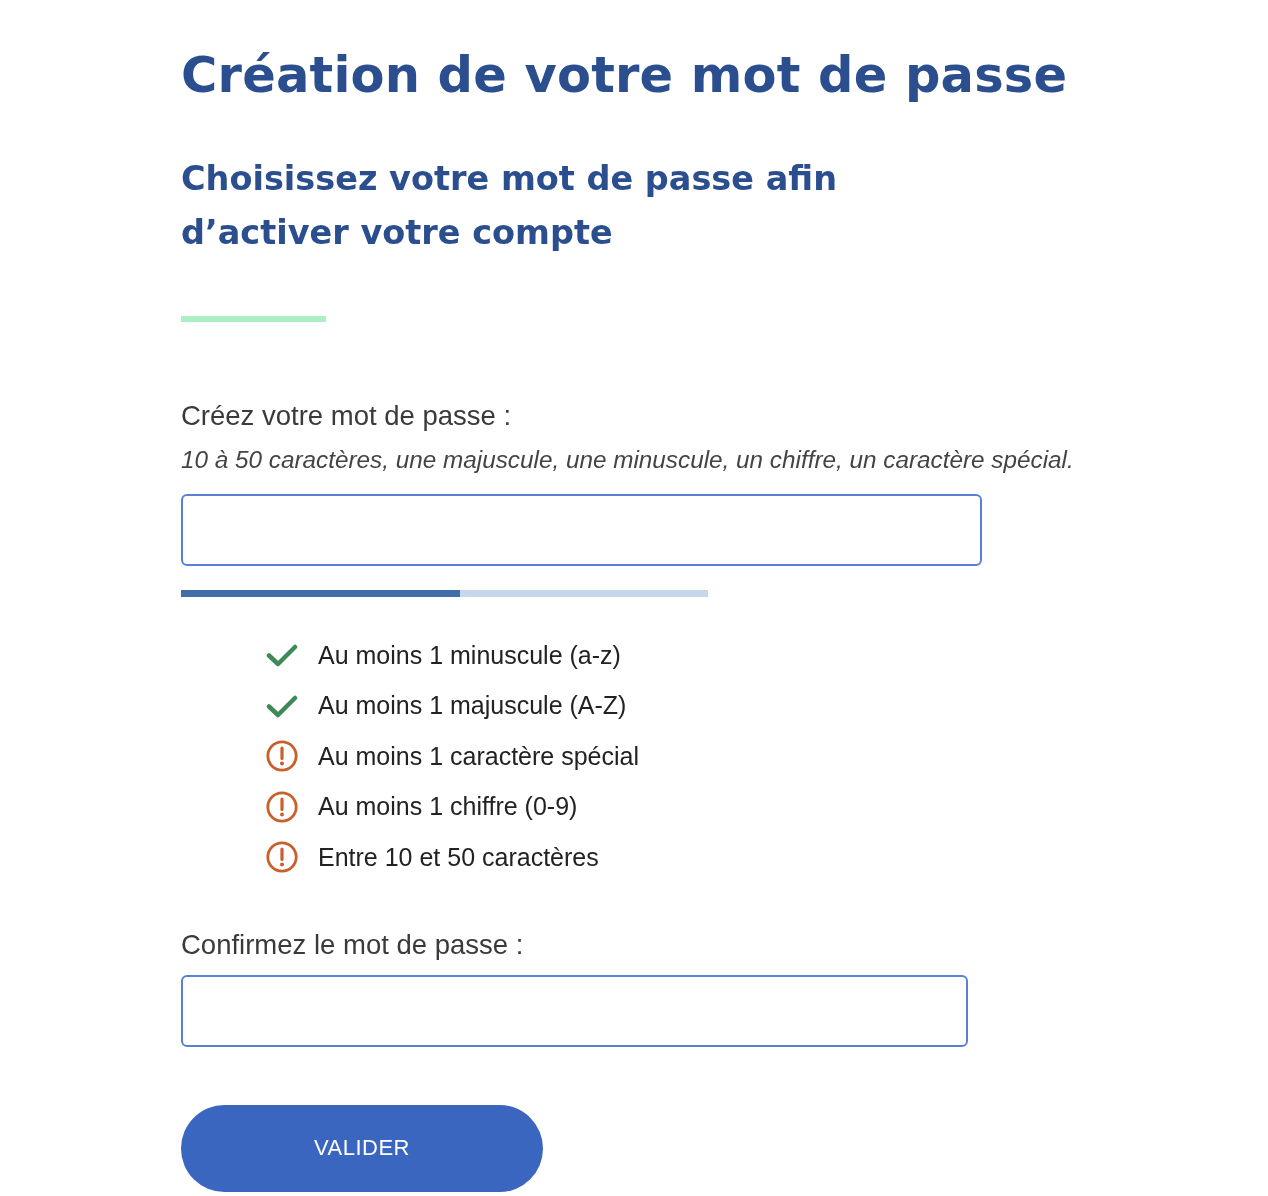 Image resolution: width=1268 pixels, height=1196 pixels. I want to click on password-input-field, so click(581, 530).